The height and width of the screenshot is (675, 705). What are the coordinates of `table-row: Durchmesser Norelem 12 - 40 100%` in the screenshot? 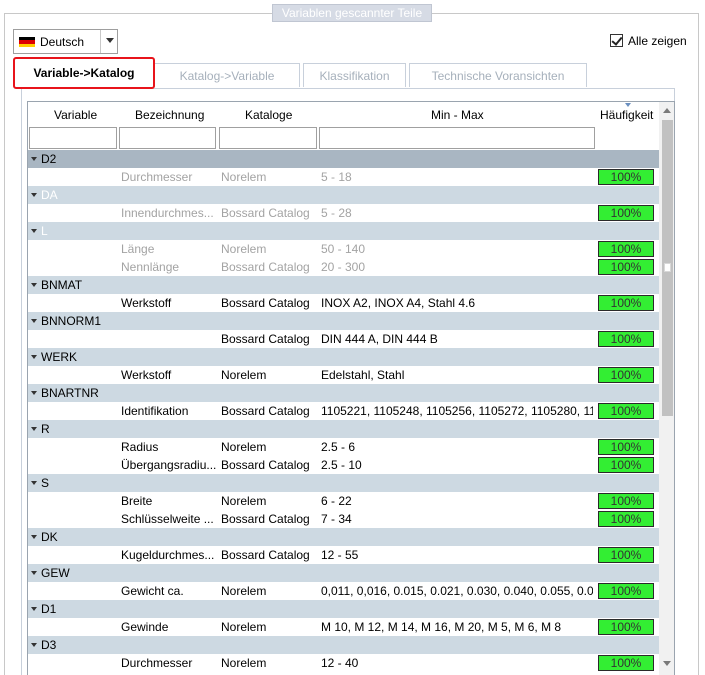 It's located at (343, 663).